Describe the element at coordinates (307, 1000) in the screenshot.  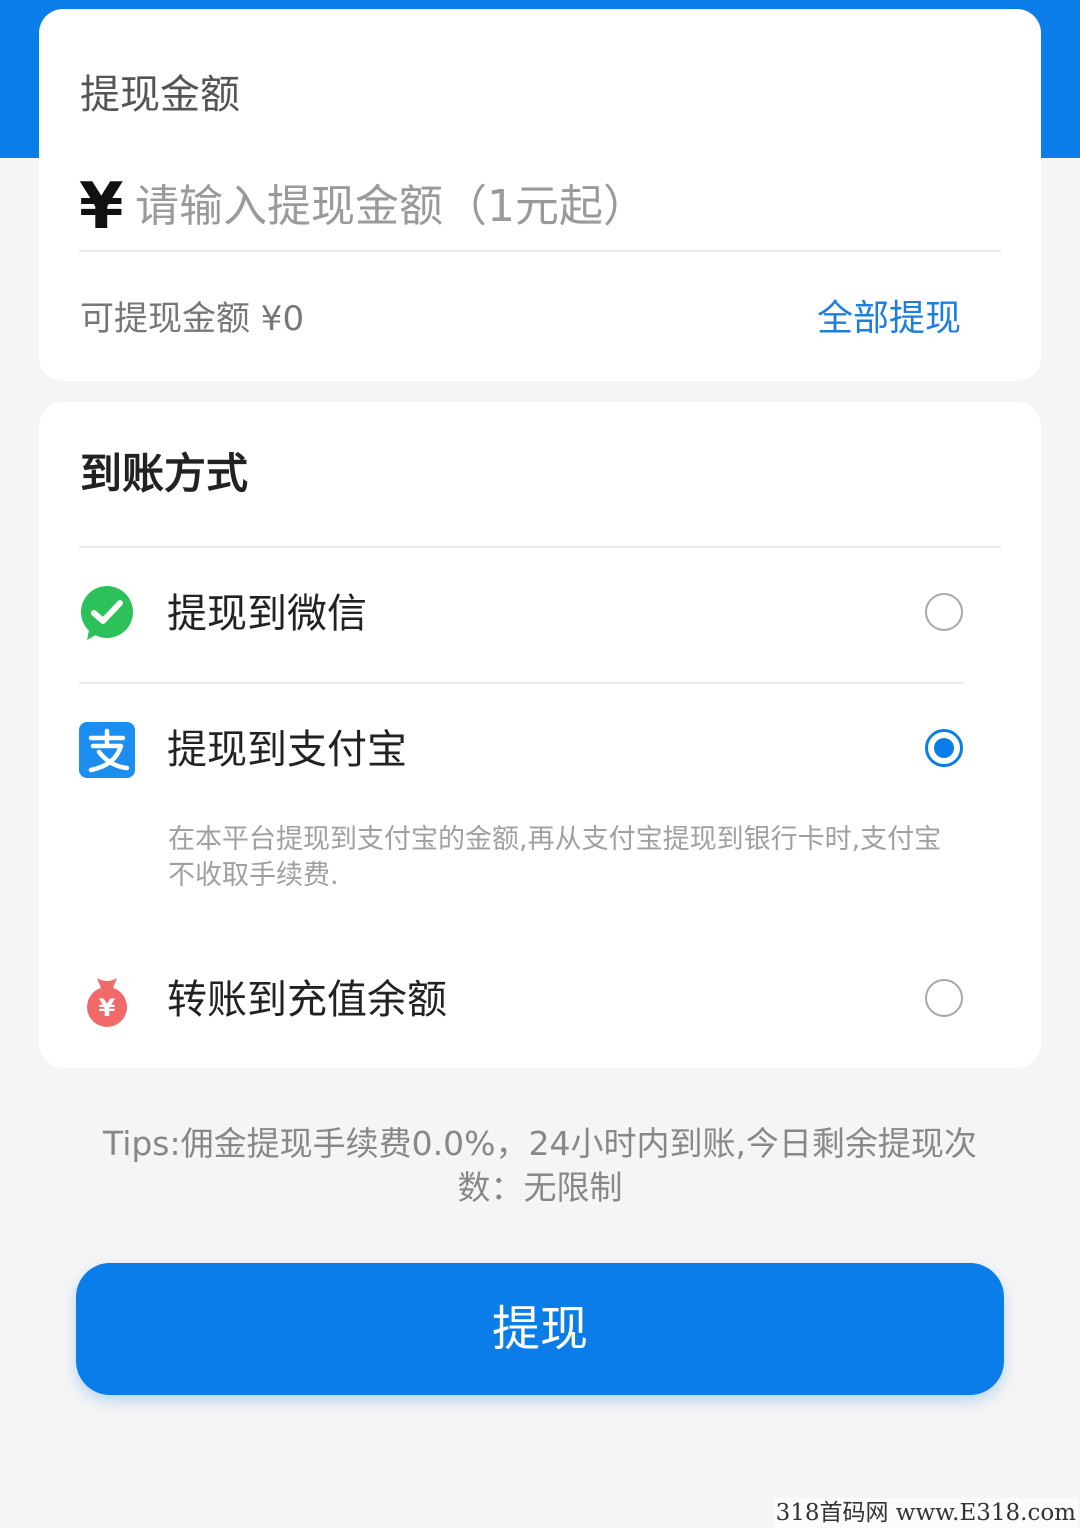
I see `option-recharge-balance-label: 转账到充值余额` at that location.